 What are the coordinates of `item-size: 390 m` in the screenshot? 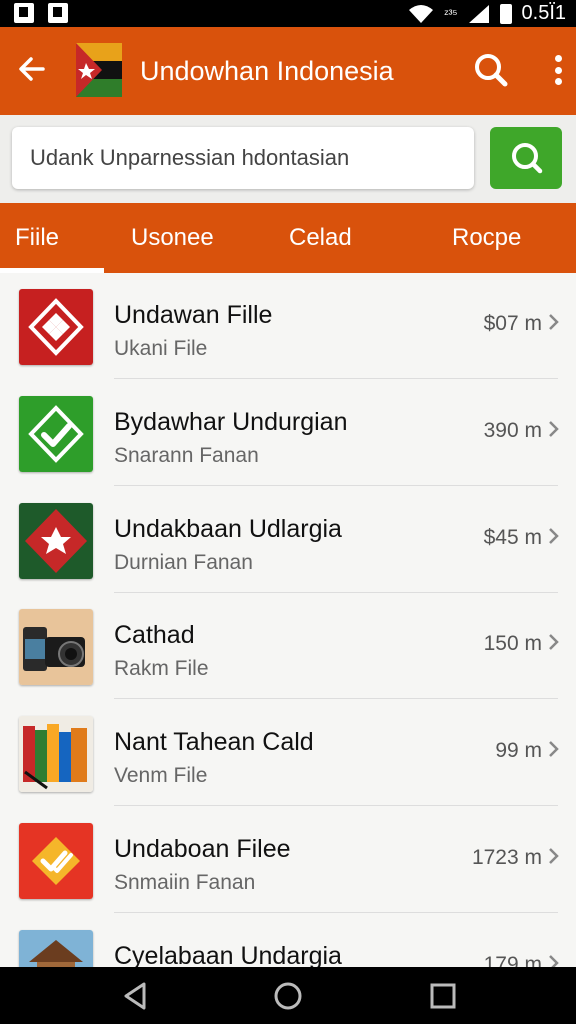 It's located at (512, 430).